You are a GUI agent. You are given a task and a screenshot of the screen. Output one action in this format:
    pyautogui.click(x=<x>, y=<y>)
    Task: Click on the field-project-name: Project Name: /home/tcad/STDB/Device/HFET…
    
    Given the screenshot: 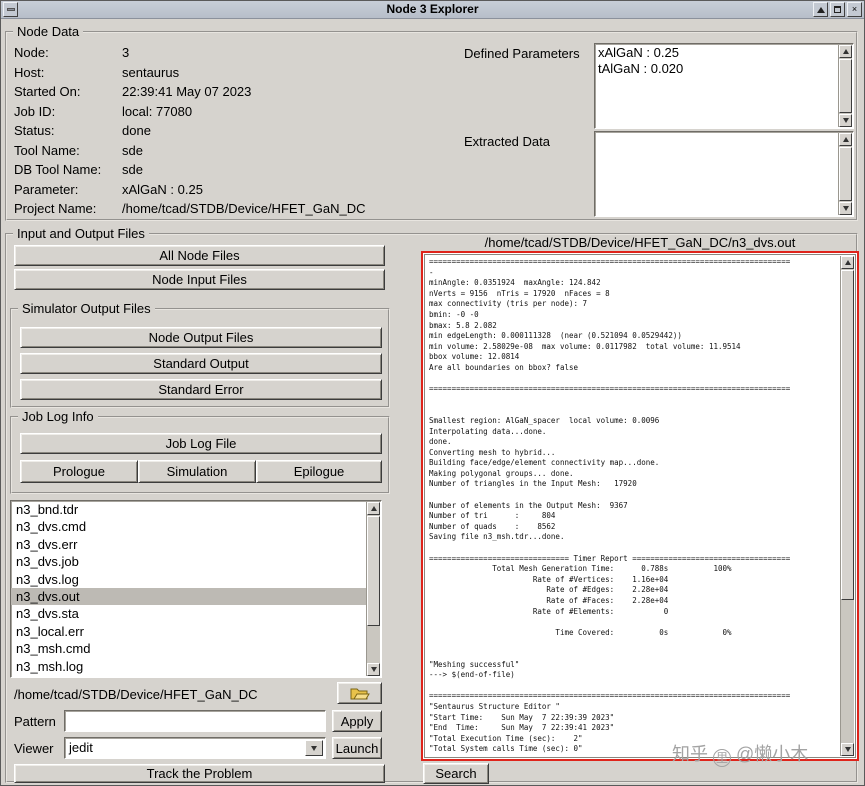 What is the action you would take?
    pyautogui.click(x=189, y=208)
    